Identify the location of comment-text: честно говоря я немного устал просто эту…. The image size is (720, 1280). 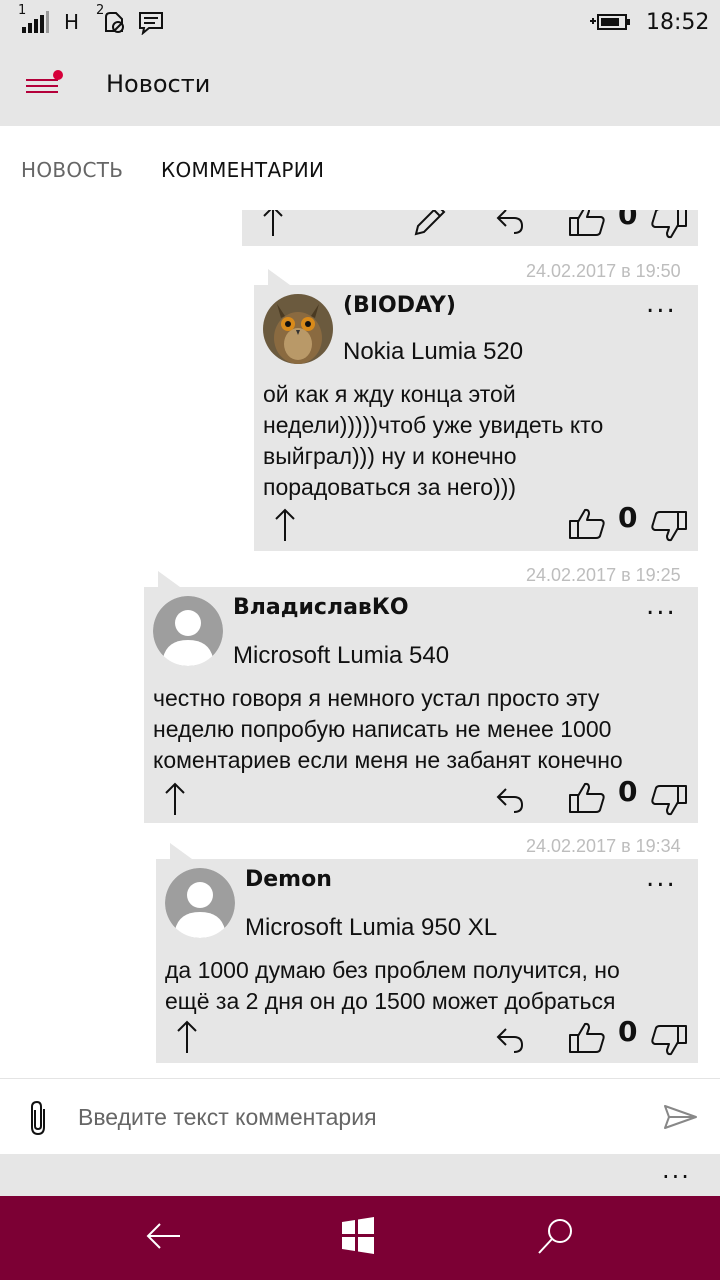
(388, 729).